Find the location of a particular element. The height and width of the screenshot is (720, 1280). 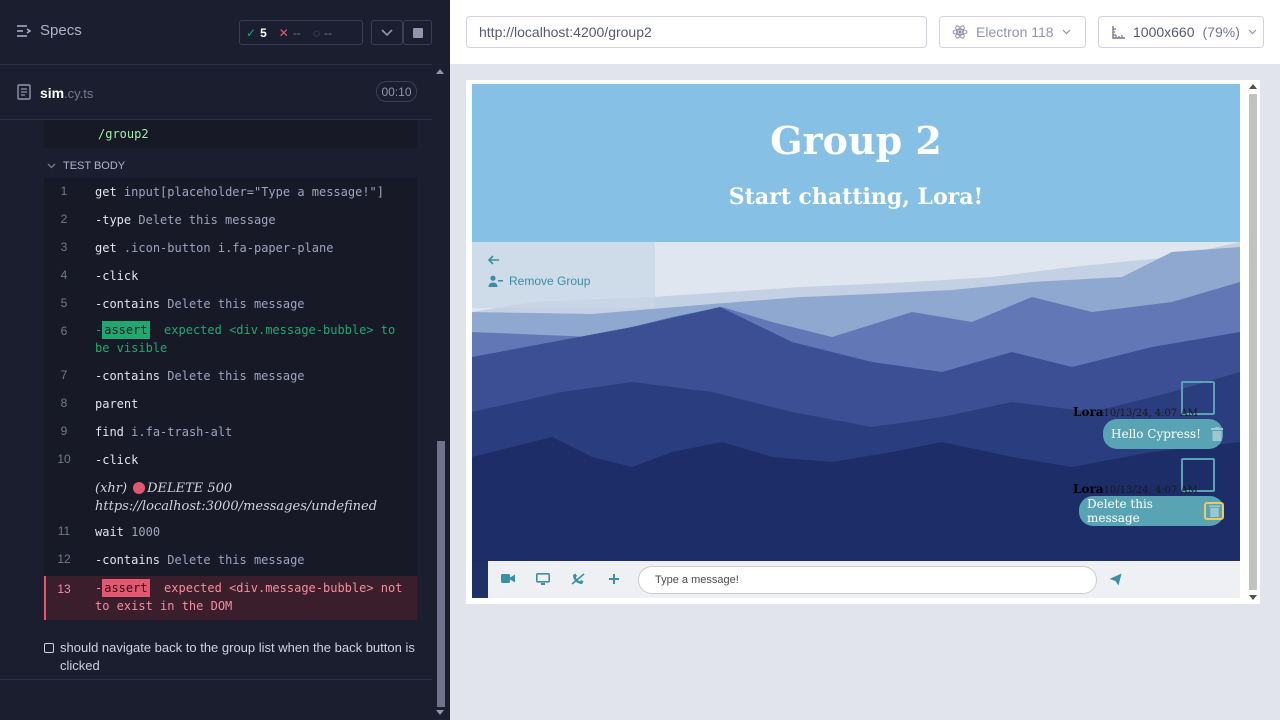

back-arrow-icon is located at coordinates (493, 260).